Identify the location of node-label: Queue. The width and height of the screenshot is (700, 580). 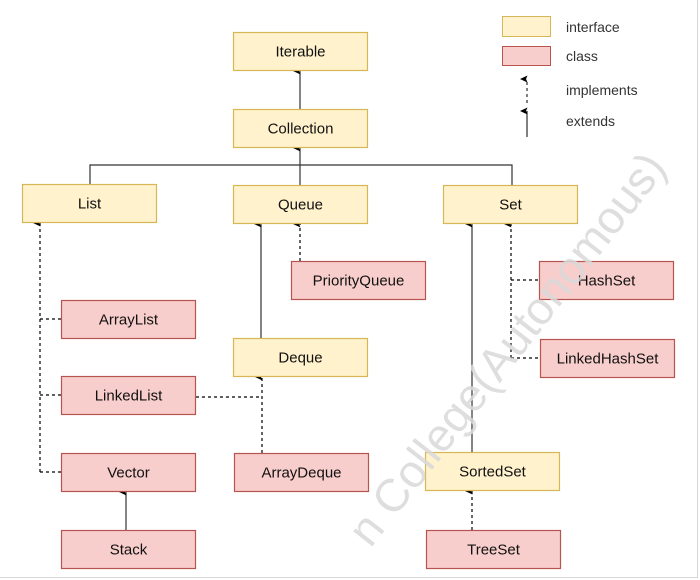
(300, 205).